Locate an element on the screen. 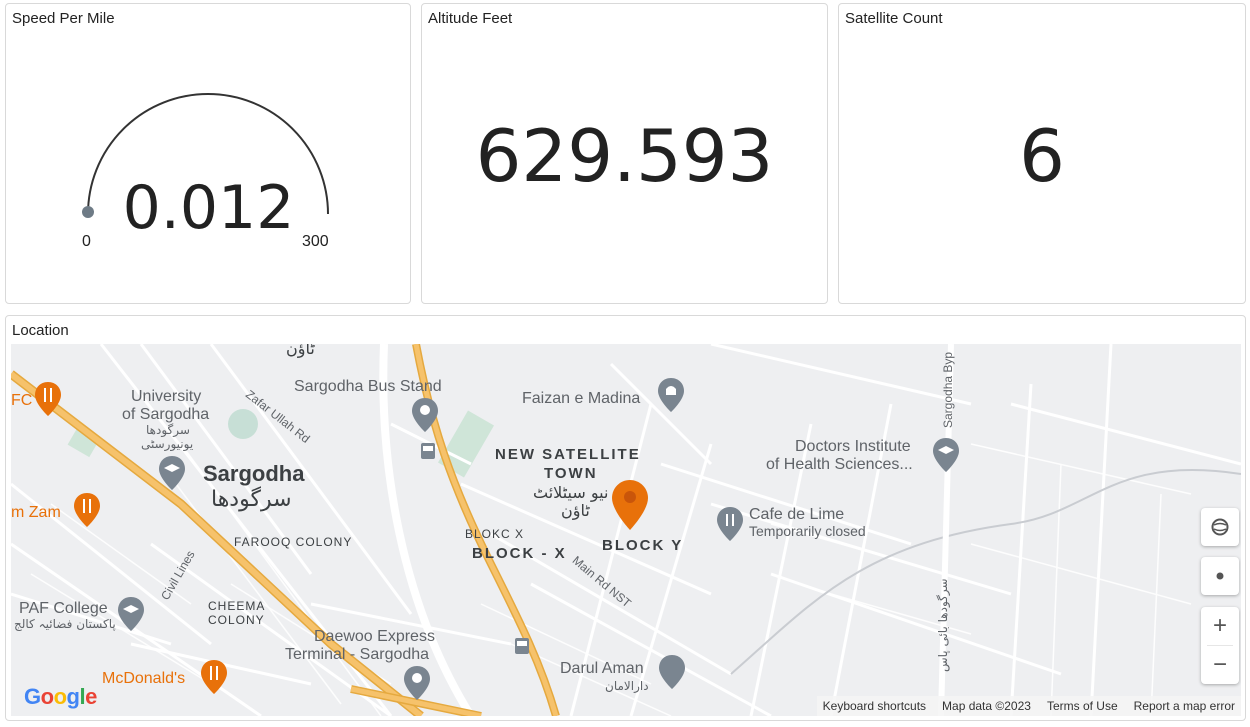 The height and width of the screenshot is (727, 1250). map-label: Sargodha Byp is located at coordinates (948, 389).